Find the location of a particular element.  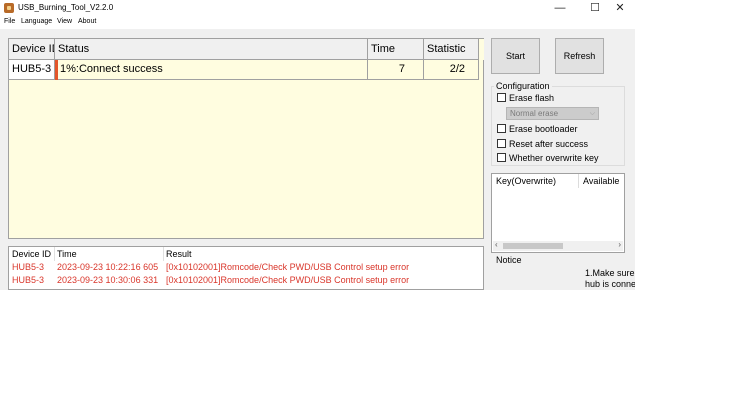

title-bar: USB_Burning_Tool_V2.2.0 — ☐ ✕ is located at coordinates (317, 8).